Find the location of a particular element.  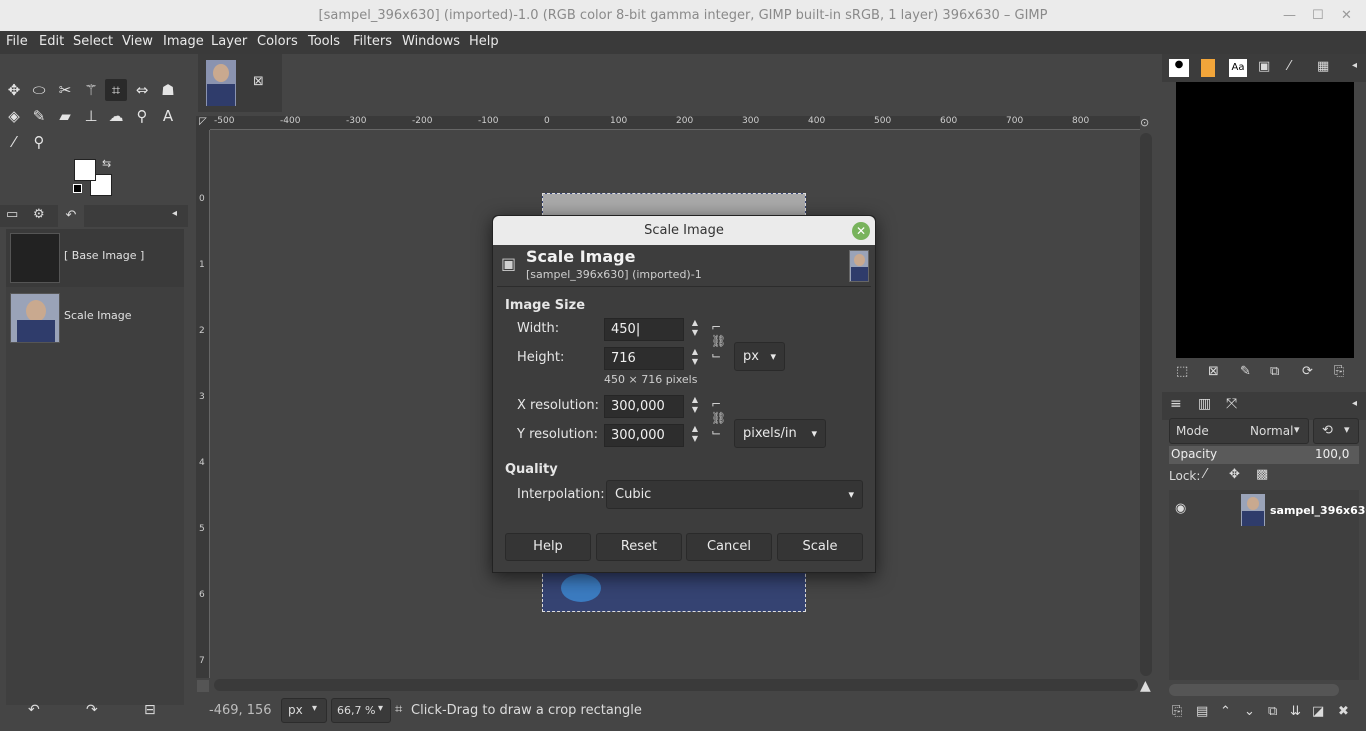

x-resolution-spinner: ▲ ▼ is located at coordinates (695, 406).